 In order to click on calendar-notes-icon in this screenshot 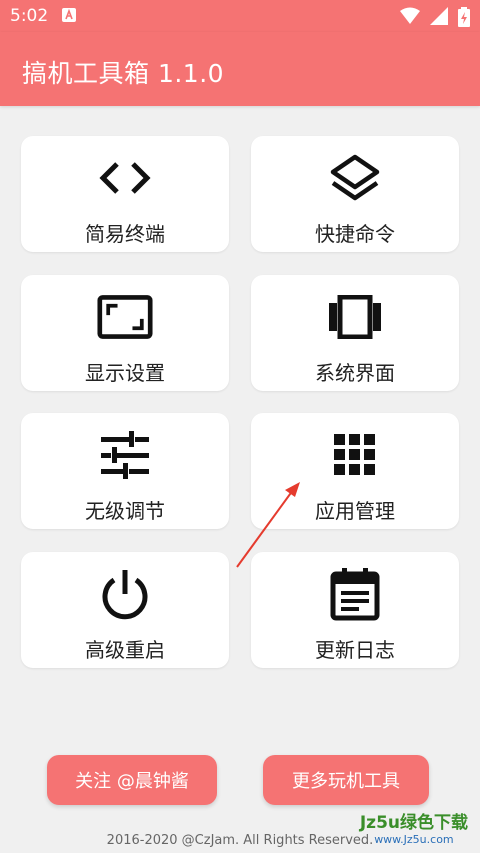, I will do `click(355, 594)`.